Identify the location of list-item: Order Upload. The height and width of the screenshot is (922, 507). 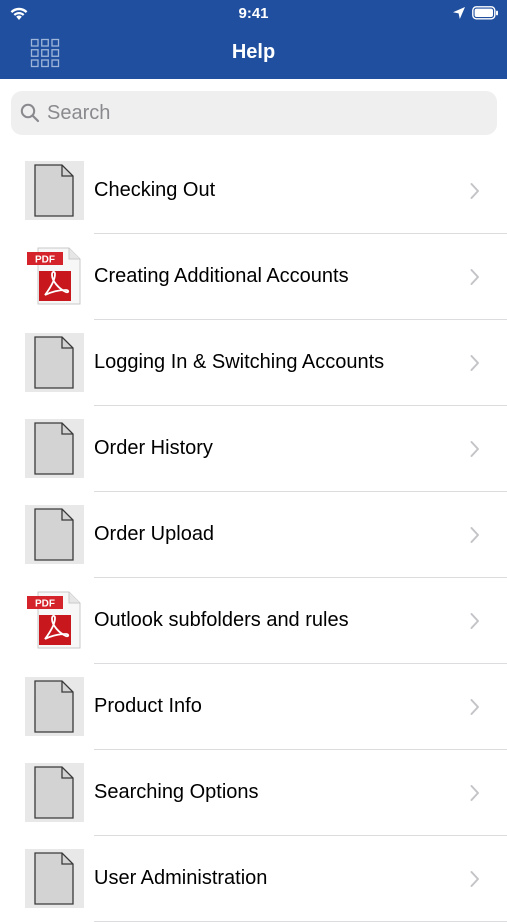
(253, 535).